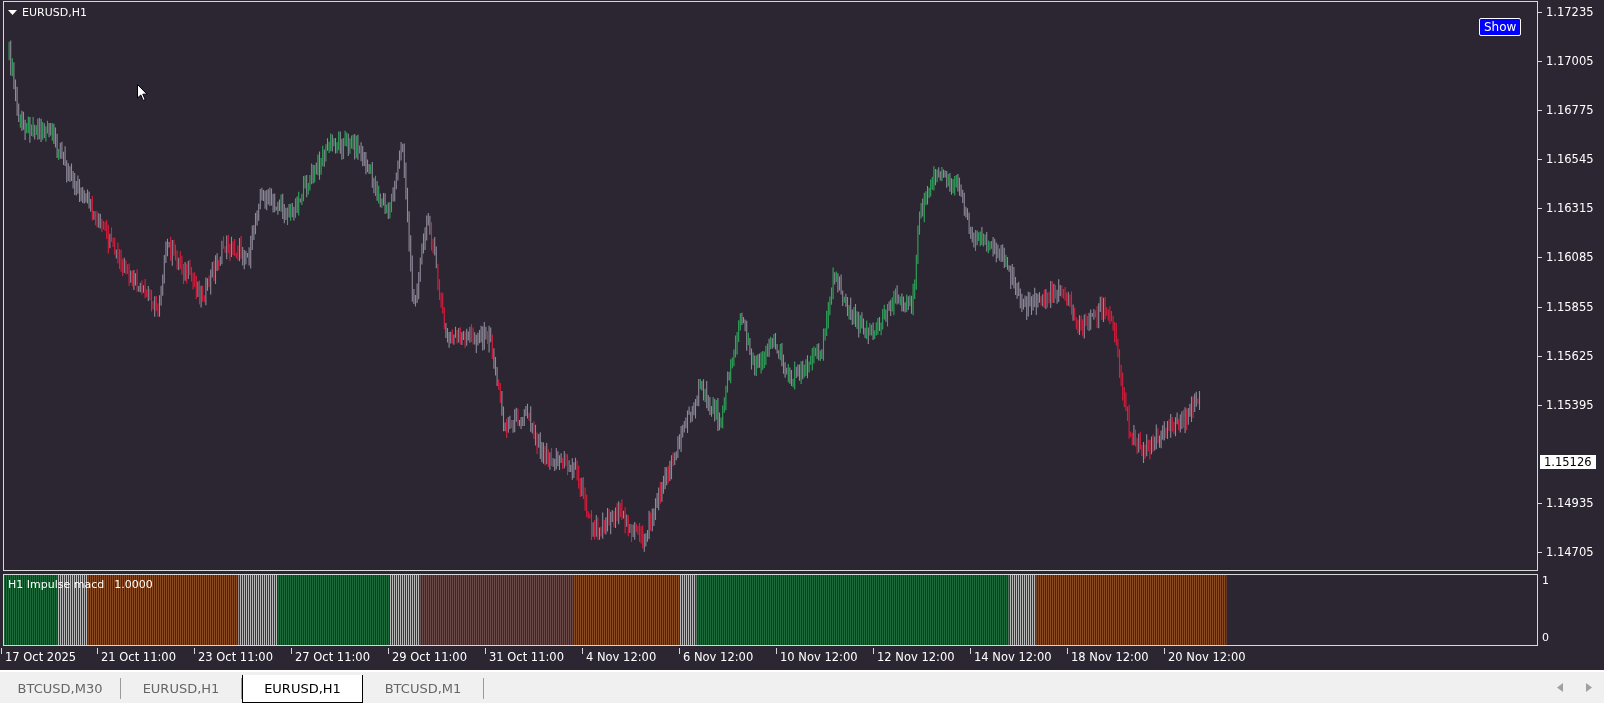 Image resolution: width=1604 pixels, height=703 pixels. What do you see at coordinates (12, 12) in the screenshot?
I see `dropdown-triangle-icon` at bounding box center [12, 12].